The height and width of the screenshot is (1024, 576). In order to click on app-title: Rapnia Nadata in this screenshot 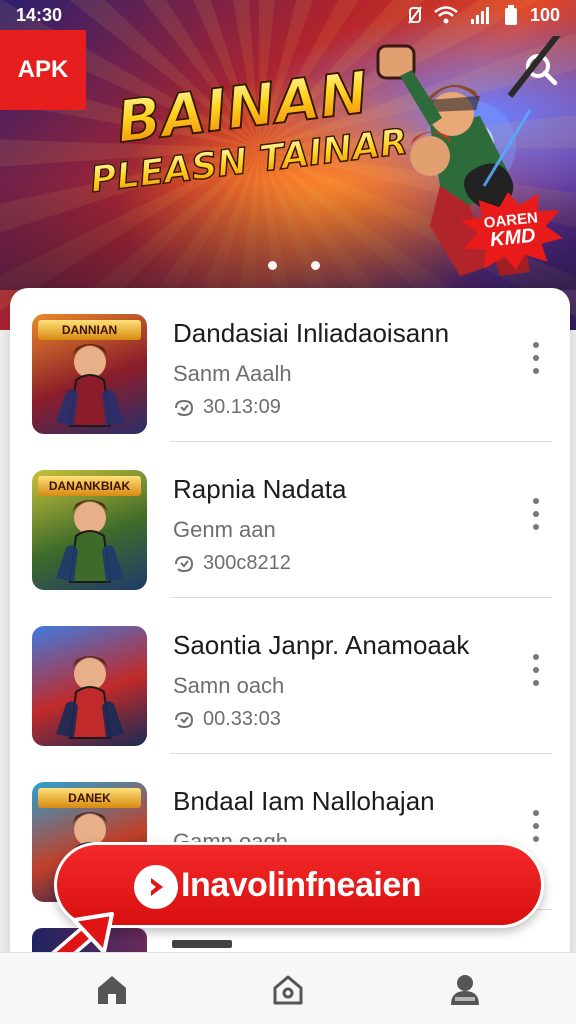, I will do `click(259, 489)`.